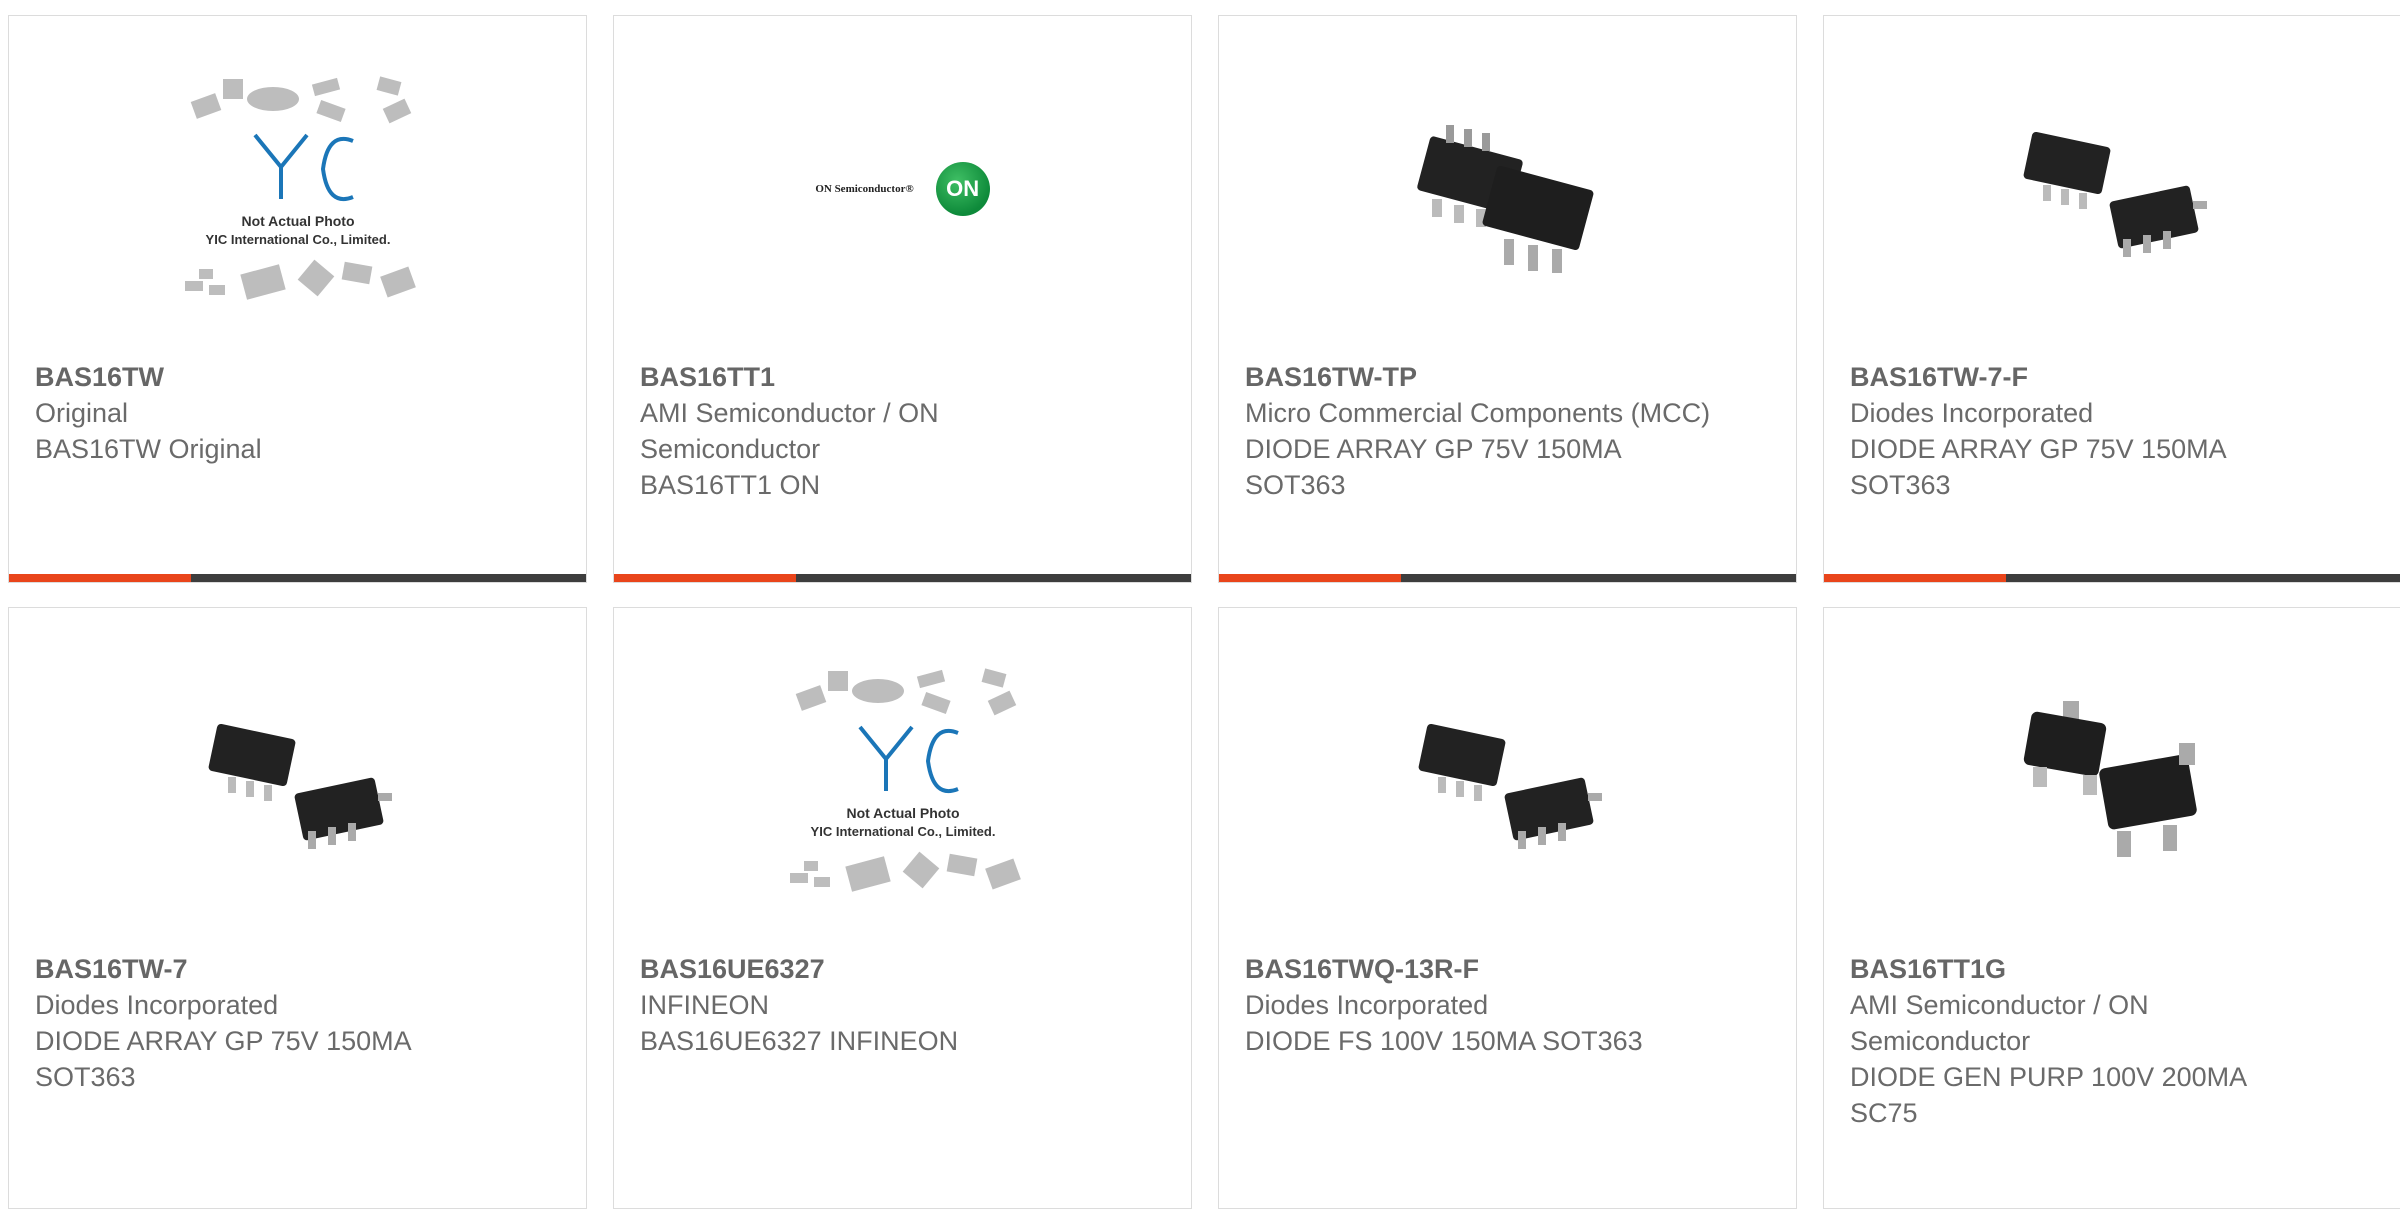  Describe the element at coordinates (297, 969) in the screenshot. I see `part-number: BAS16TW-7` at that location.